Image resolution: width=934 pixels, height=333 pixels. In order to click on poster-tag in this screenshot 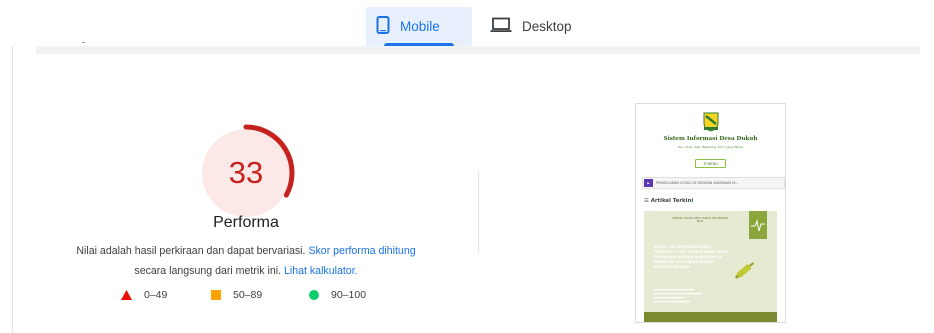, I will do `click(758, 225)`.